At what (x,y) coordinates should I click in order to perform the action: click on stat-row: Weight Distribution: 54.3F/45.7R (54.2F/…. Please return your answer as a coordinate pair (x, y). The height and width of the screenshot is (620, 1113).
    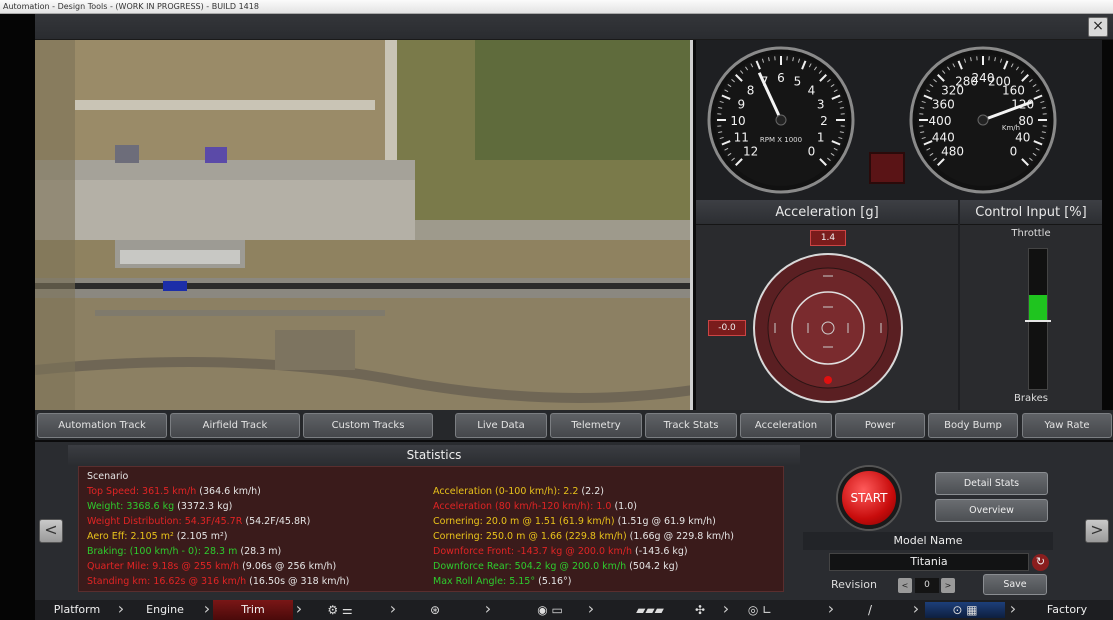
    Looking at the image, I should click on (198, 521).